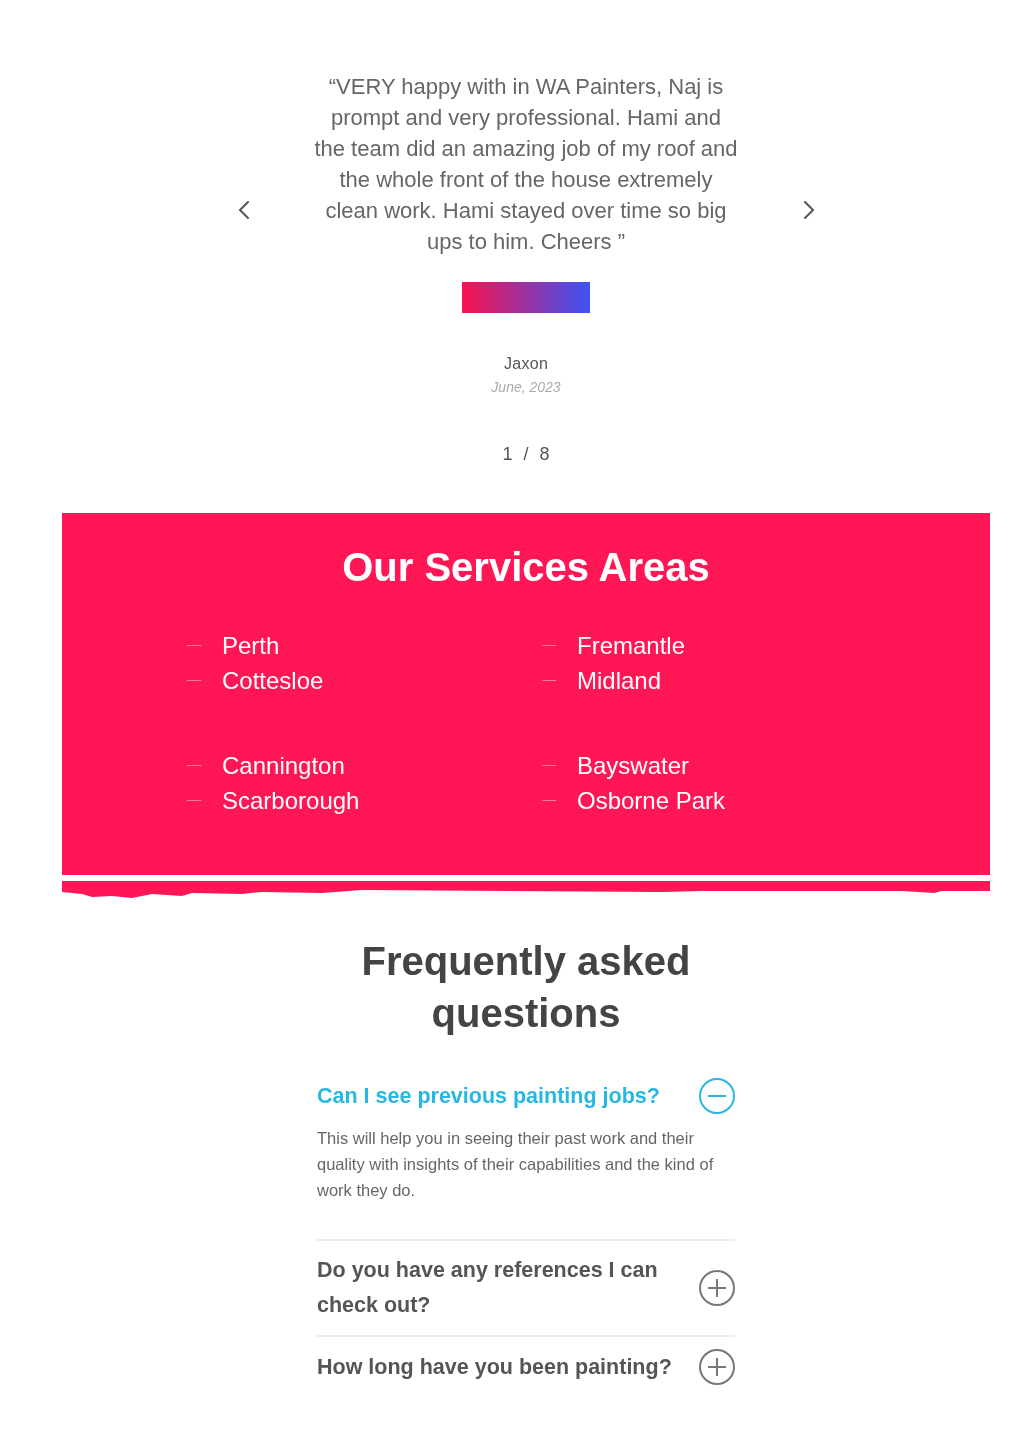  I want to click on area-name: Fremantle, so click(631, 646).